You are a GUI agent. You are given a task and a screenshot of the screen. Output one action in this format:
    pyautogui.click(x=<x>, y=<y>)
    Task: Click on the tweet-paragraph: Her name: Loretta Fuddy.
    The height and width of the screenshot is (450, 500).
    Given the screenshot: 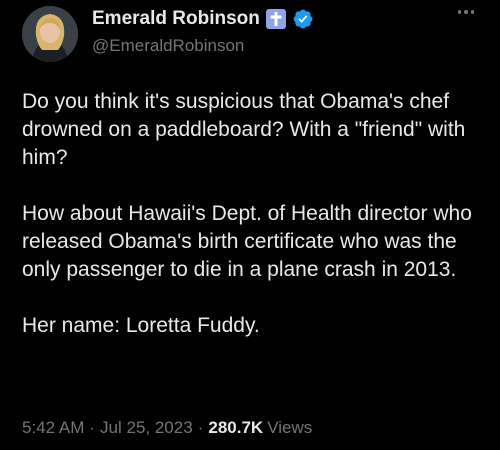 What is the action you would take?
    pyautogui.click(x=141, y=325)
    